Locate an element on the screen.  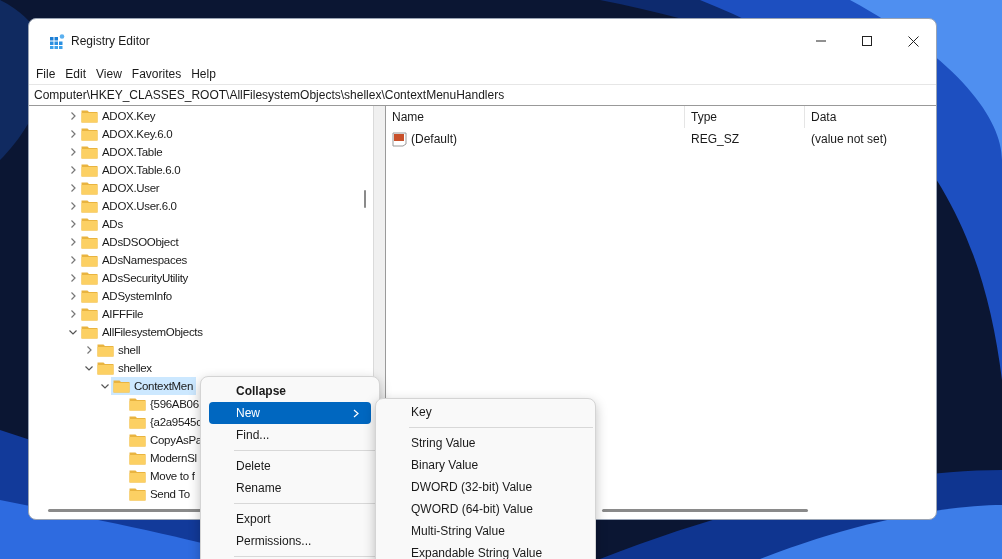
close-icon is located at coordinates (913, 41).